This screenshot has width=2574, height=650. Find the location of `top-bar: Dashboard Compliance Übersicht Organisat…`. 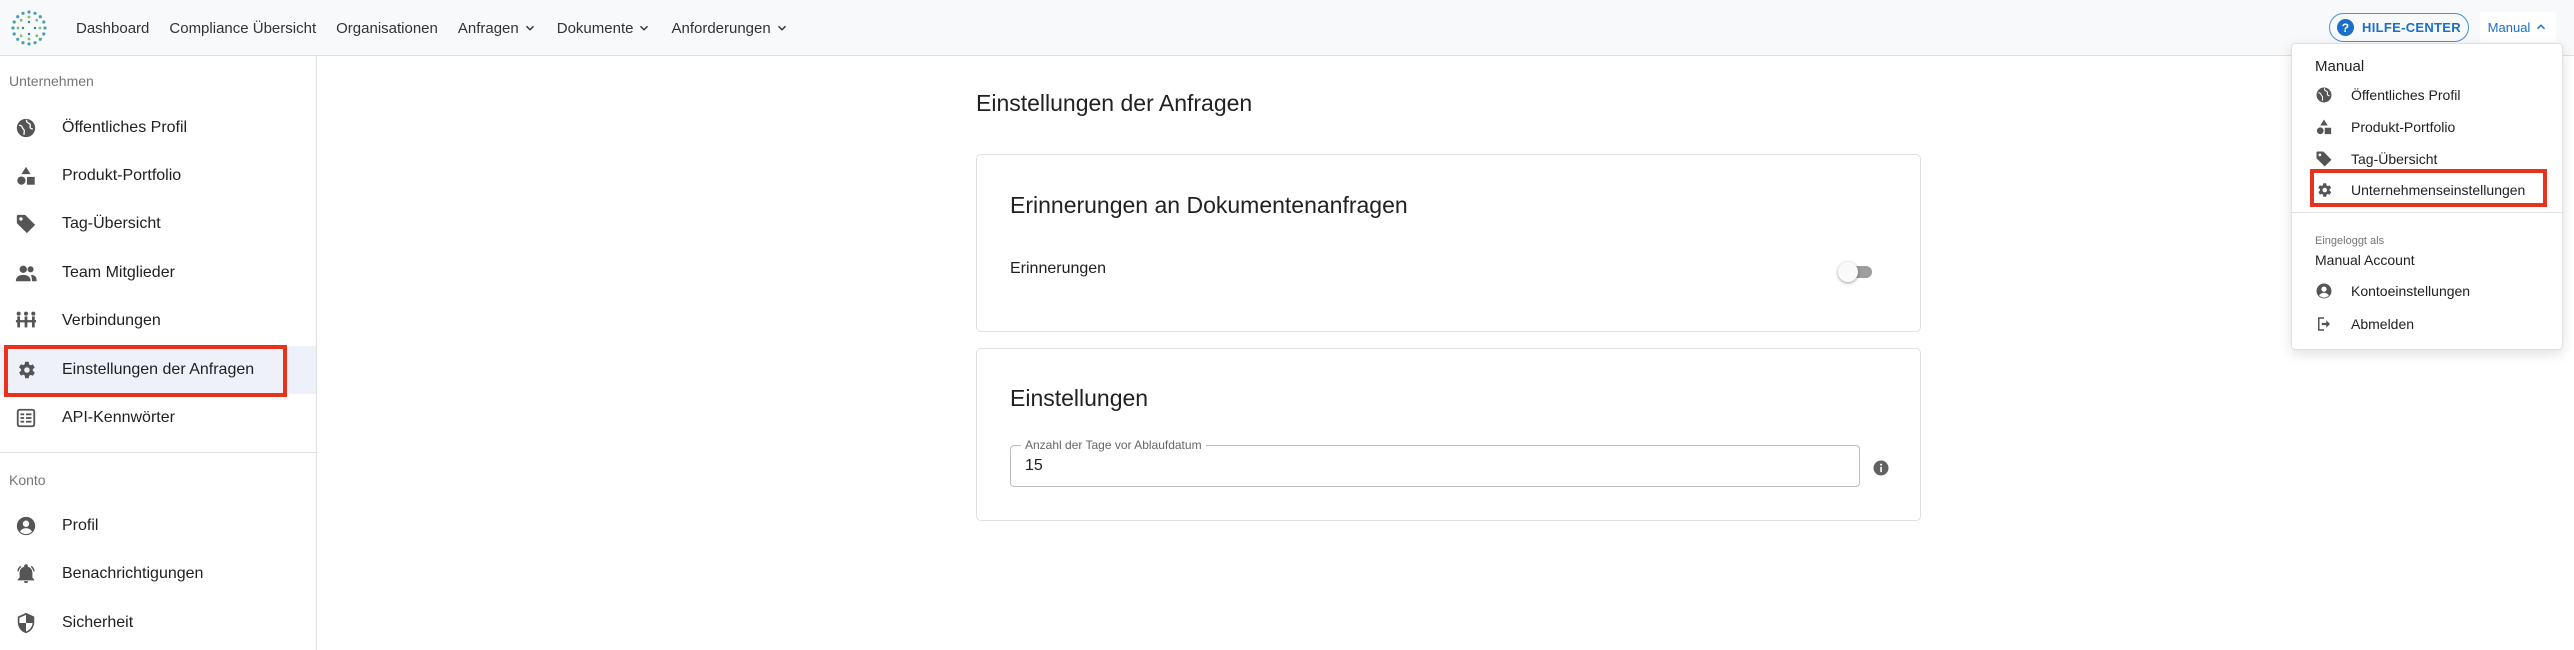

top-bar: Dashboard Compliance Übersicht Organisat… is located at coordinates (1287, 28).